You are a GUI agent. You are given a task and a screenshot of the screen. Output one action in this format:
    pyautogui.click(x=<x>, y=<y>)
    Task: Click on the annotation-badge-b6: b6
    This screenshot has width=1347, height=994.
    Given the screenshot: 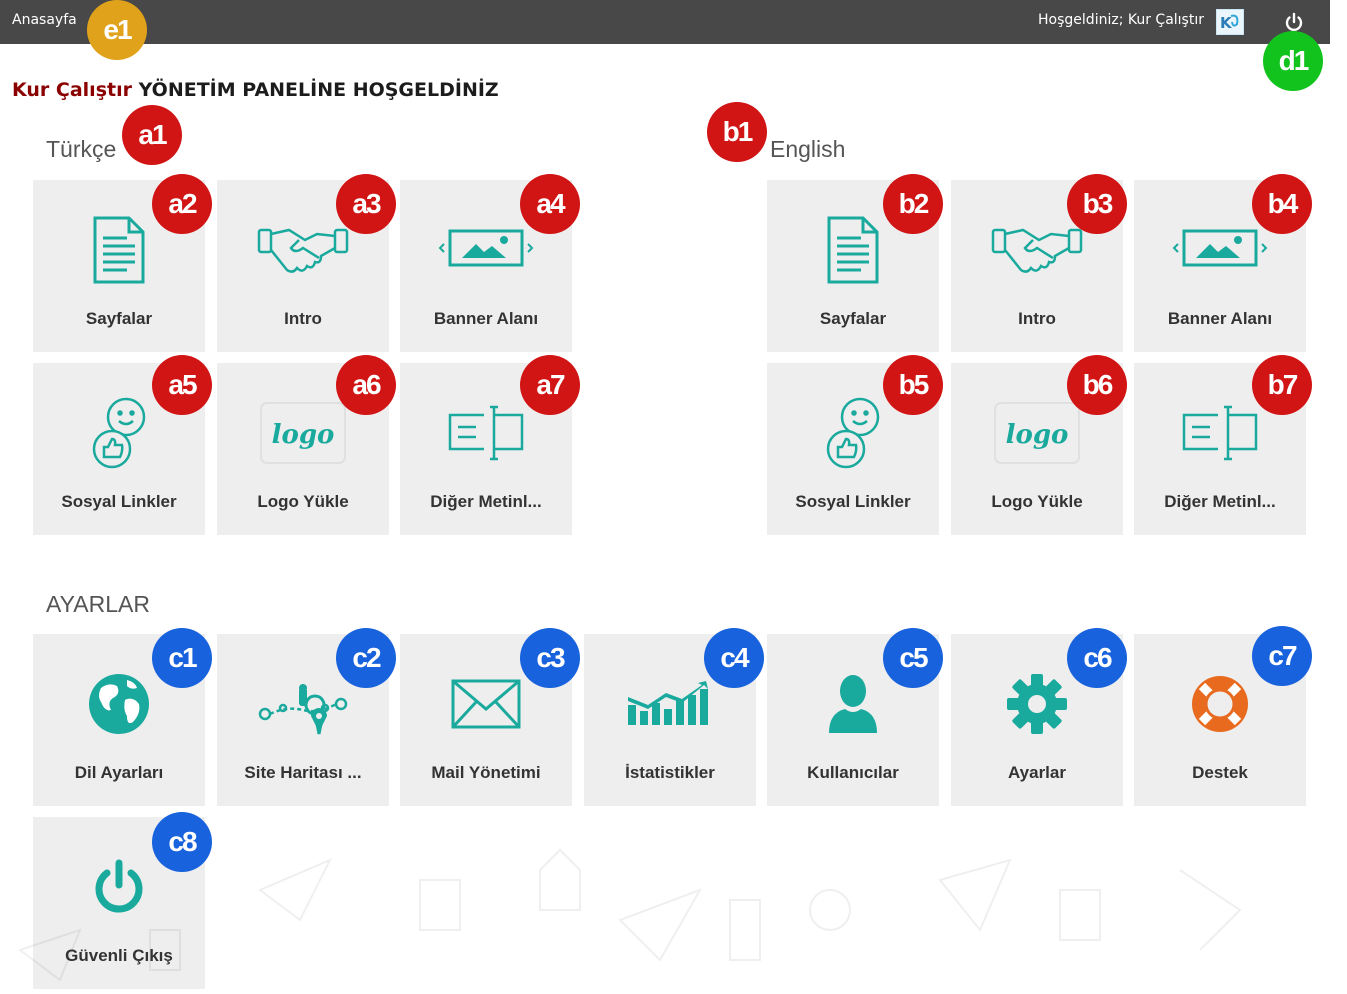 What is the action you would take?
    pyautogui.click(x=1097, y=385)
    